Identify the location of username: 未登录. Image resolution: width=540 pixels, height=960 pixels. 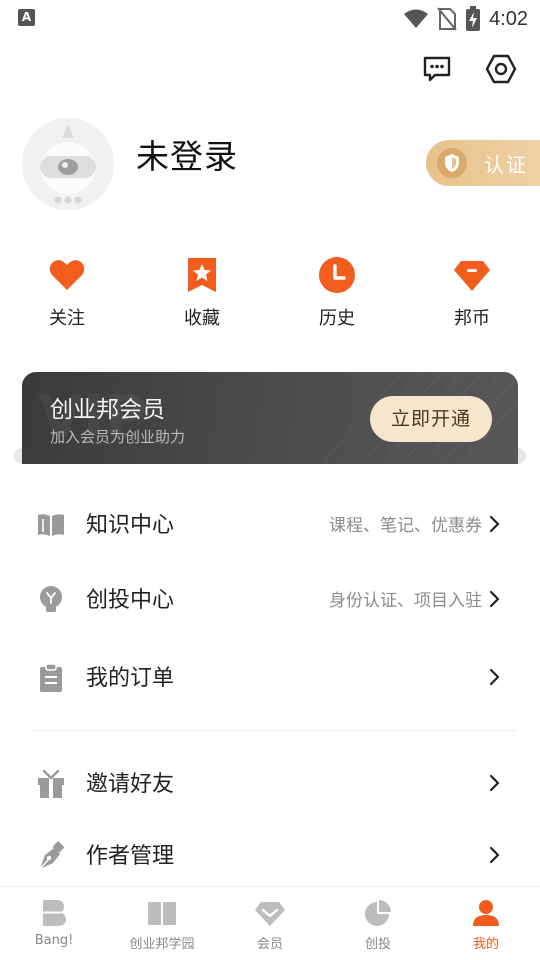
(187, 154).